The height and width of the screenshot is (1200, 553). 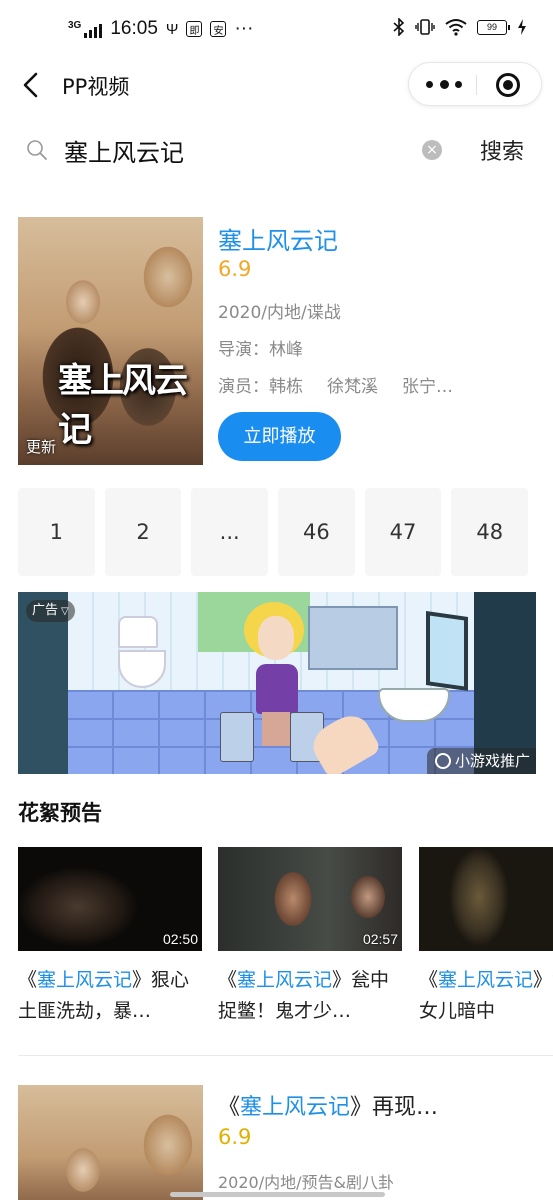 I want to click on ad-promo-badge: 小游戏推广, so click(x=481, y=761).